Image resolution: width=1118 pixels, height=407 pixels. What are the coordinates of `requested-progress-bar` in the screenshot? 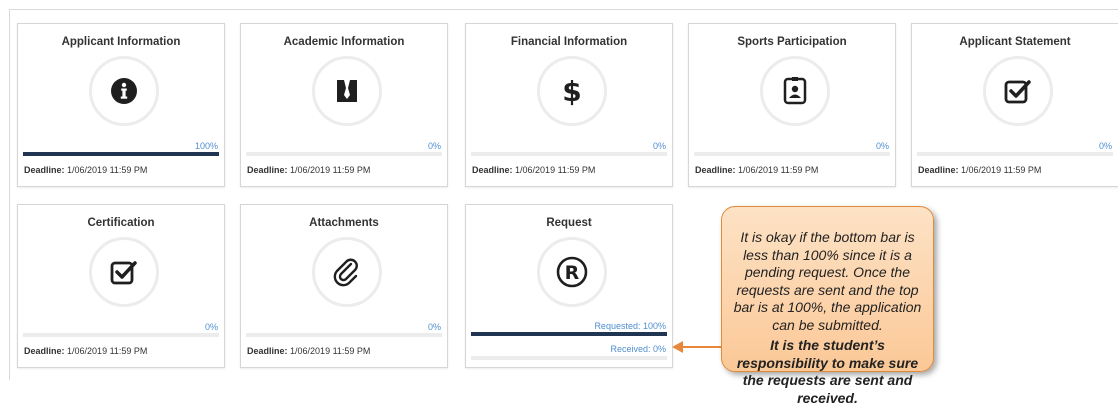 It's located at (569, 334).